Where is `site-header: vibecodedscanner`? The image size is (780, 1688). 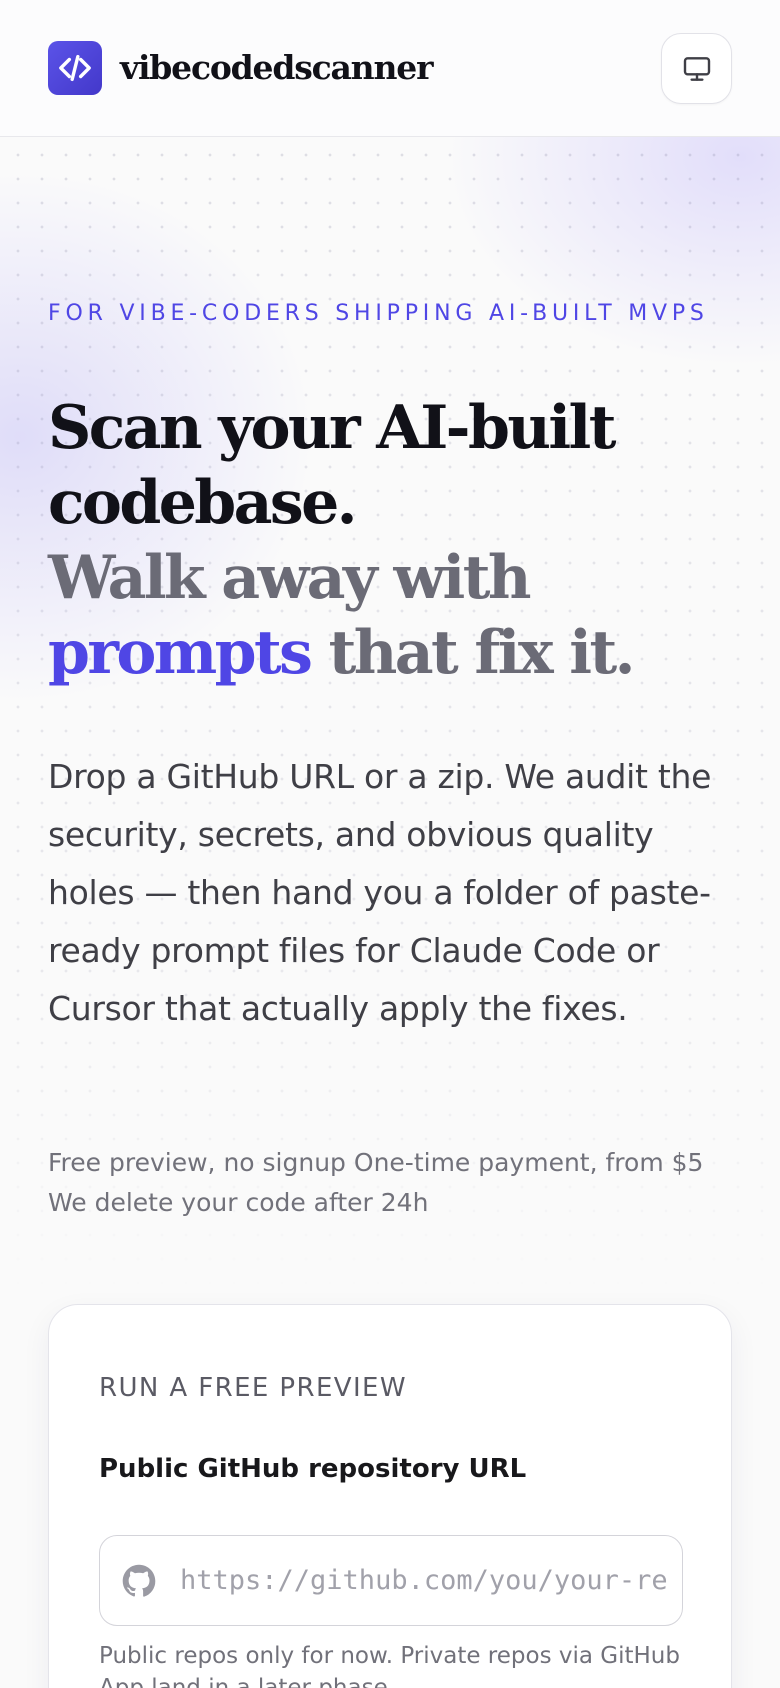 site-header: vibecodedscanner is located at coordinates (390, 68).